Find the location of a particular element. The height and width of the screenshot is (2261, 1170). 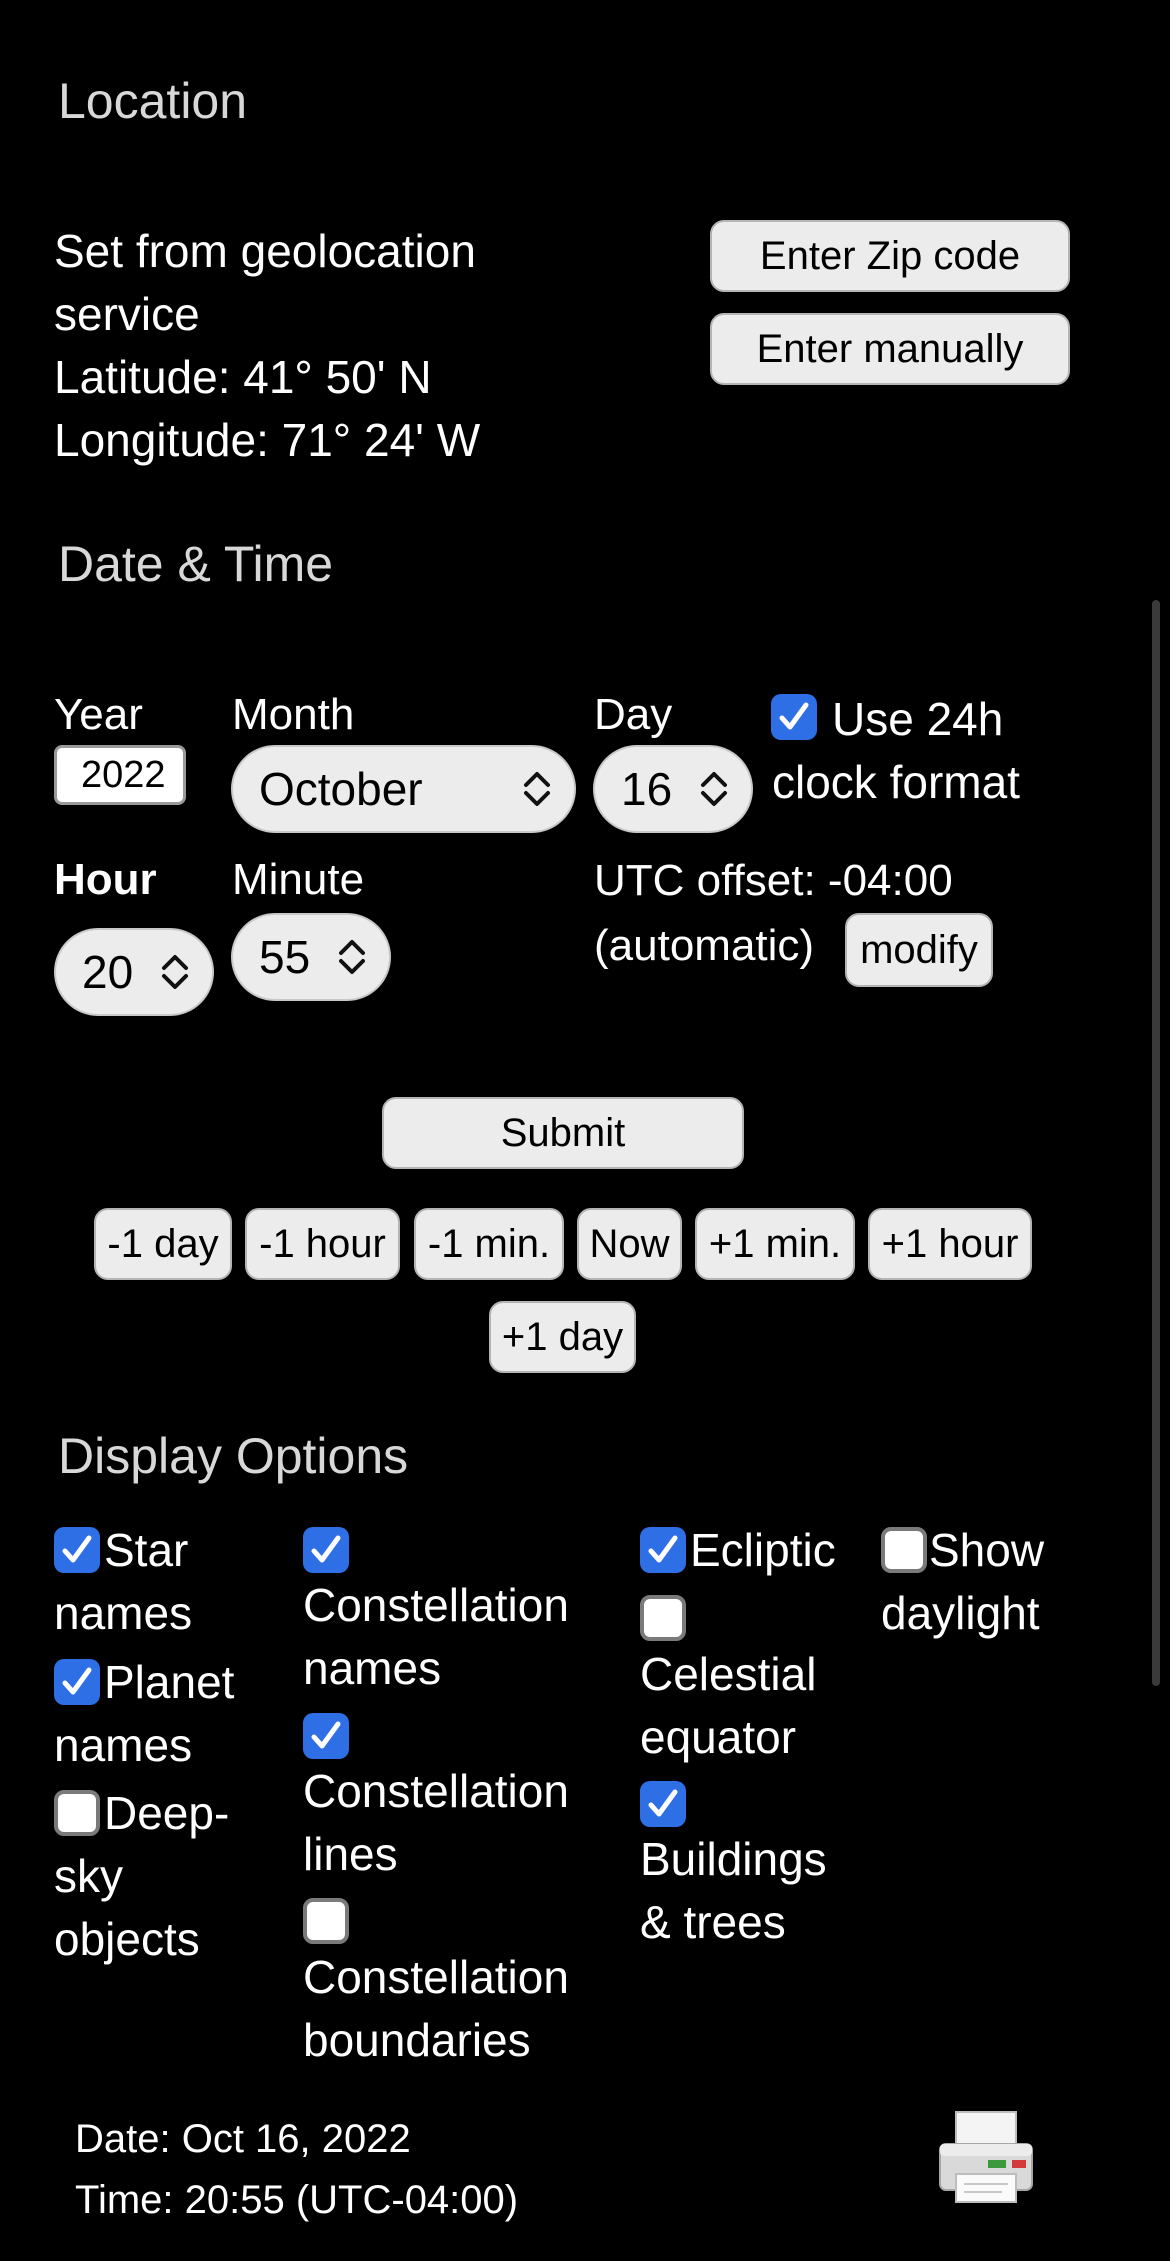

celestial-equator-label: Celestial equator is located at coordinates (728, 1706).